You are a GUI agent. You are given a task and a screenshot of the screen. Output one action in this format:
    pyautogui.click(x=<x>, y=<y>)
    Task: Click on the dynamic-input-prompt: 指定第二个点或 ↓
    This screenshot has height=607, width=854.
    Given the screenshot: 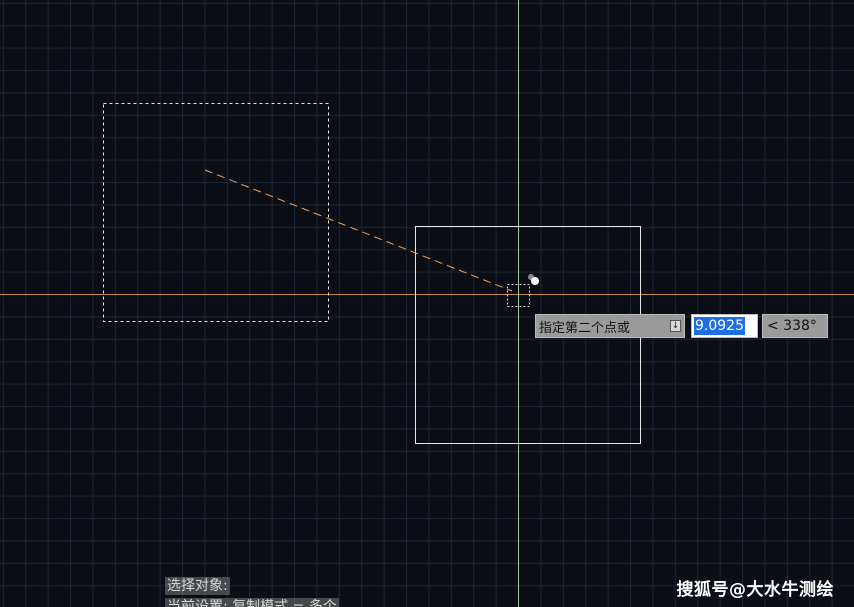 What is the action you would take?
    pyautogui.click(x=610, y=326)
    